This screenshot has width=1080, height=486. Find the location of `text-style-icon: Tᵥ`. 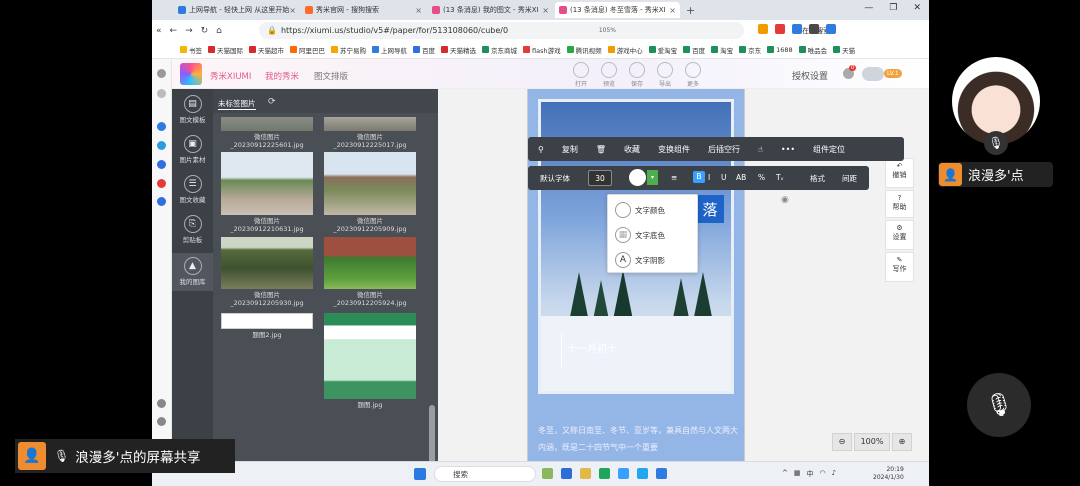

text-style-icon: Tᵥ is located at coordinates (780, 177).